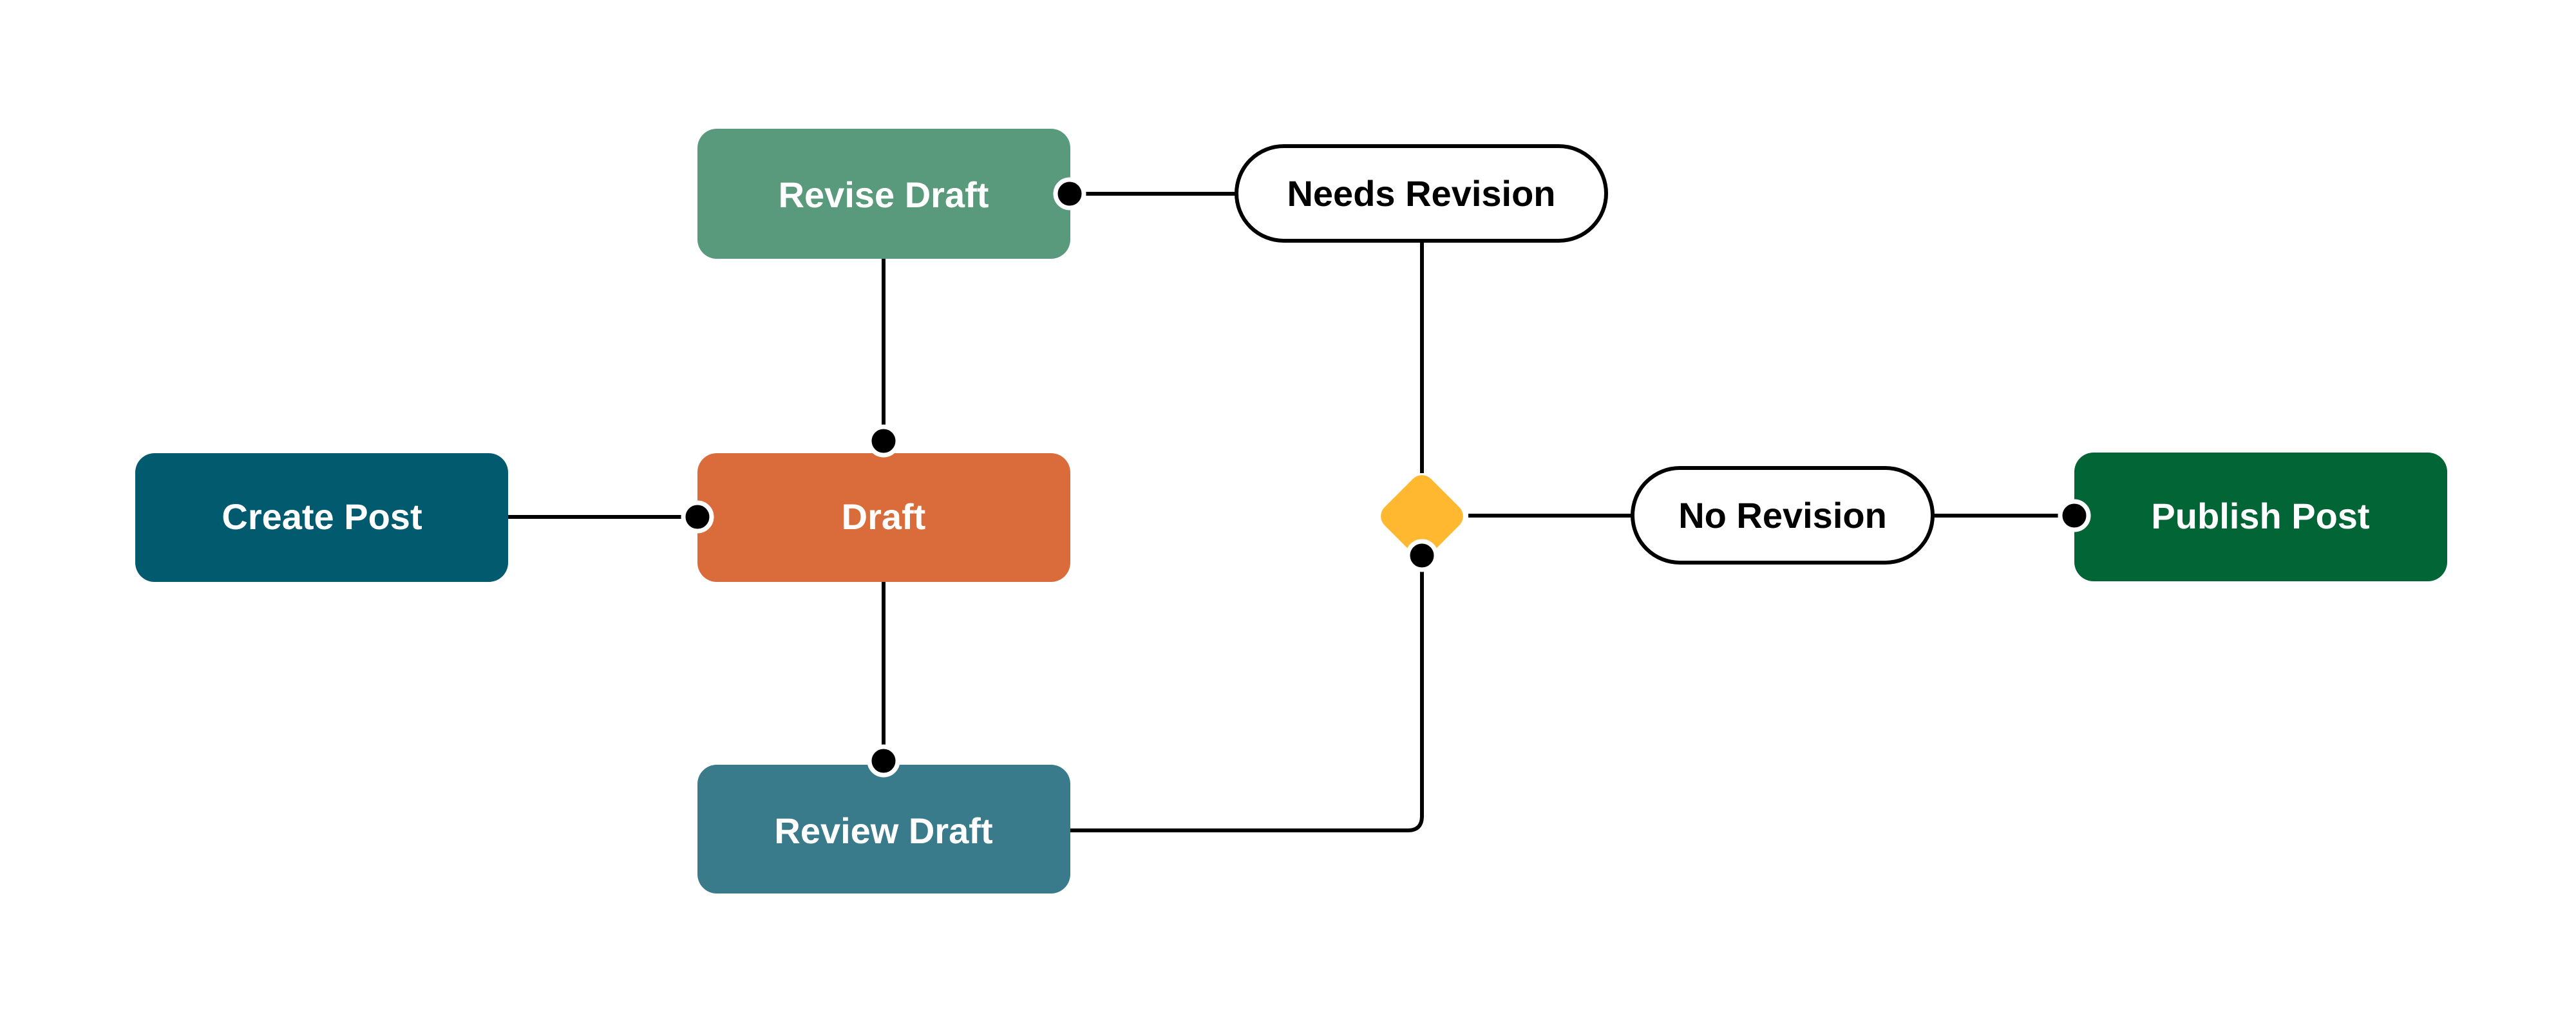 This screenshot has width=2576, height=1010. I want to click on node-draft-label: Draft, so click(884, 516).